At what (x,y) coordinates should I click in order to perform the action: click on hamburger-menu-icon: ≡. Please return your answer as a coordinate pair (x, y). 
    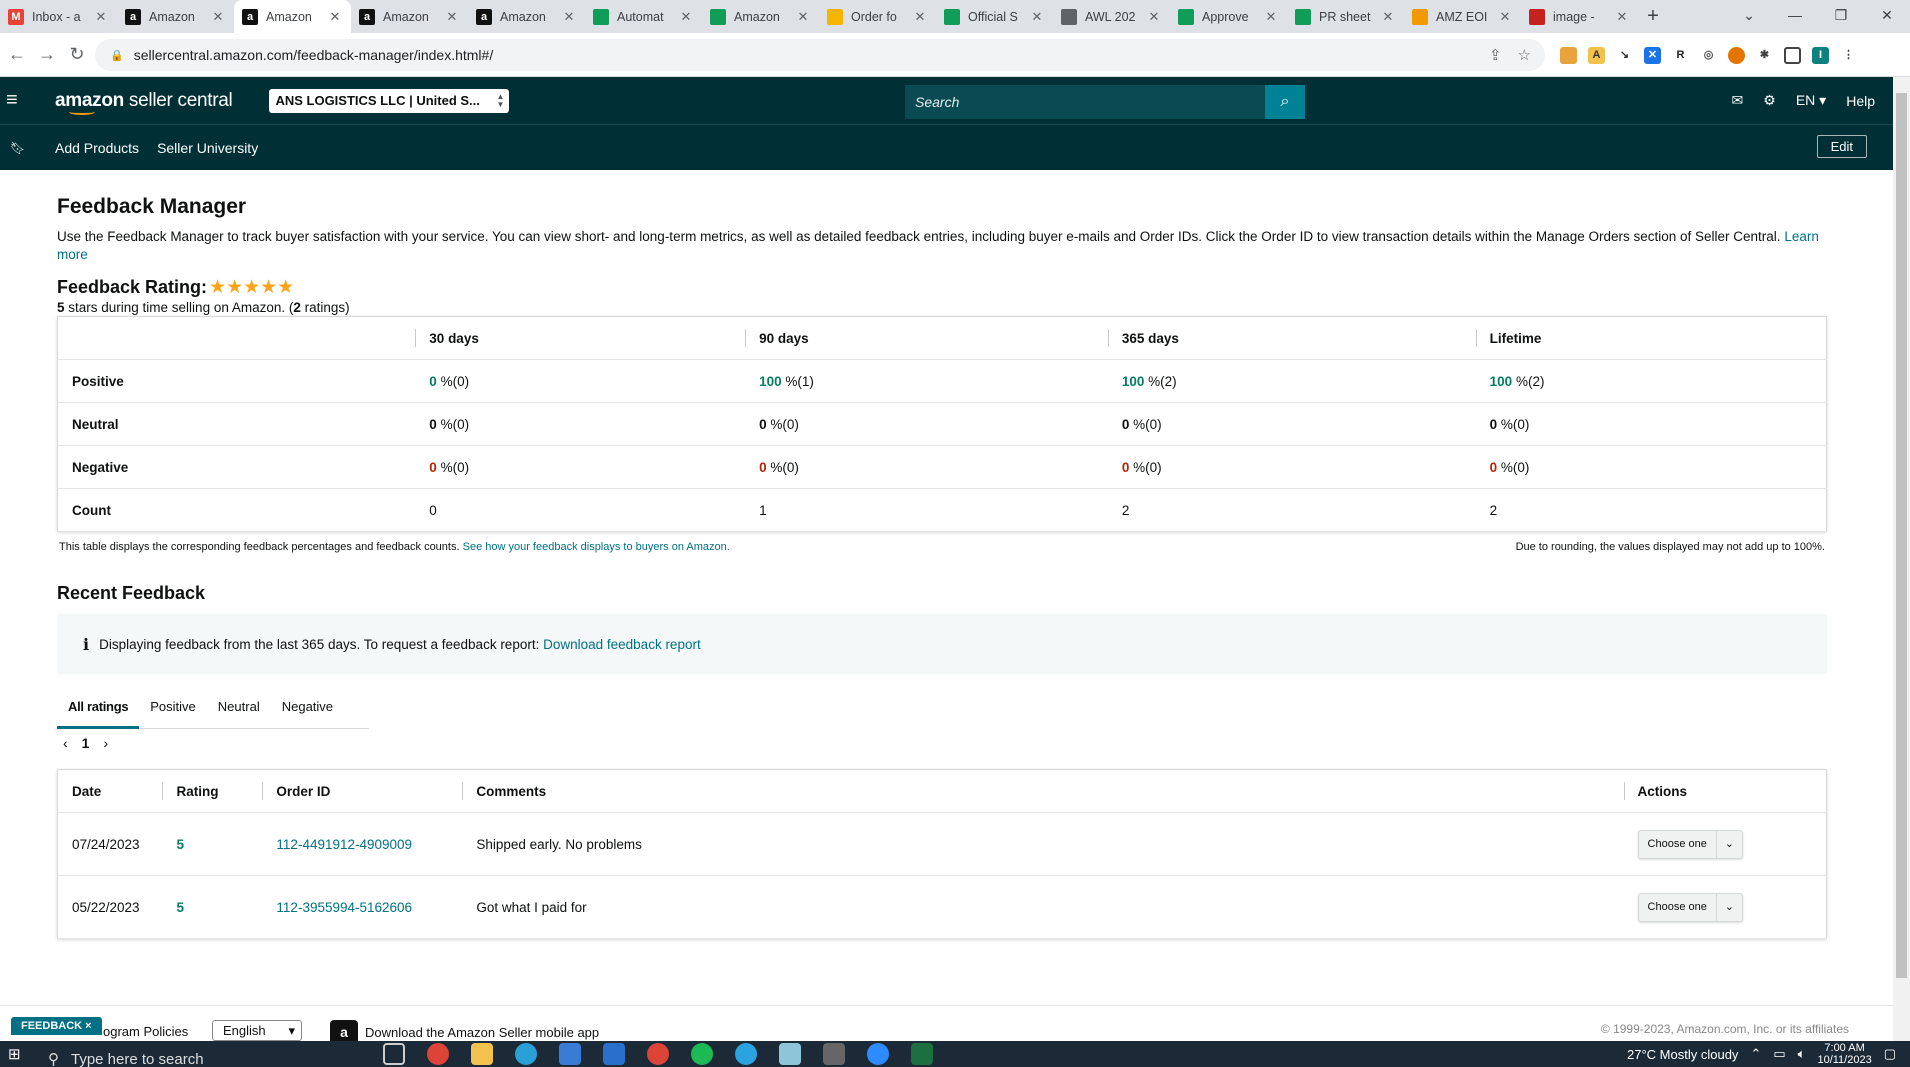
    Looking at the image, I should click on (20, 100).